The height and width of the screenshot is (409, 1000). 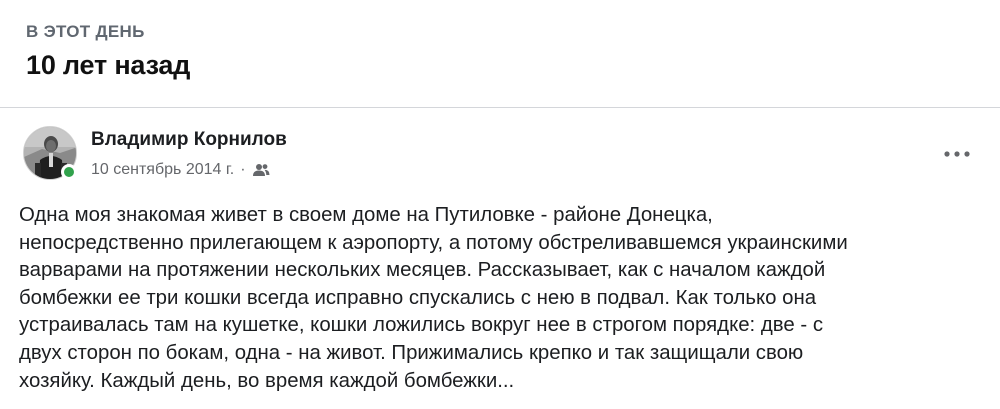 I want to click on post-date: 10 сентябрь 2014 г., so click(x=162, y=170).